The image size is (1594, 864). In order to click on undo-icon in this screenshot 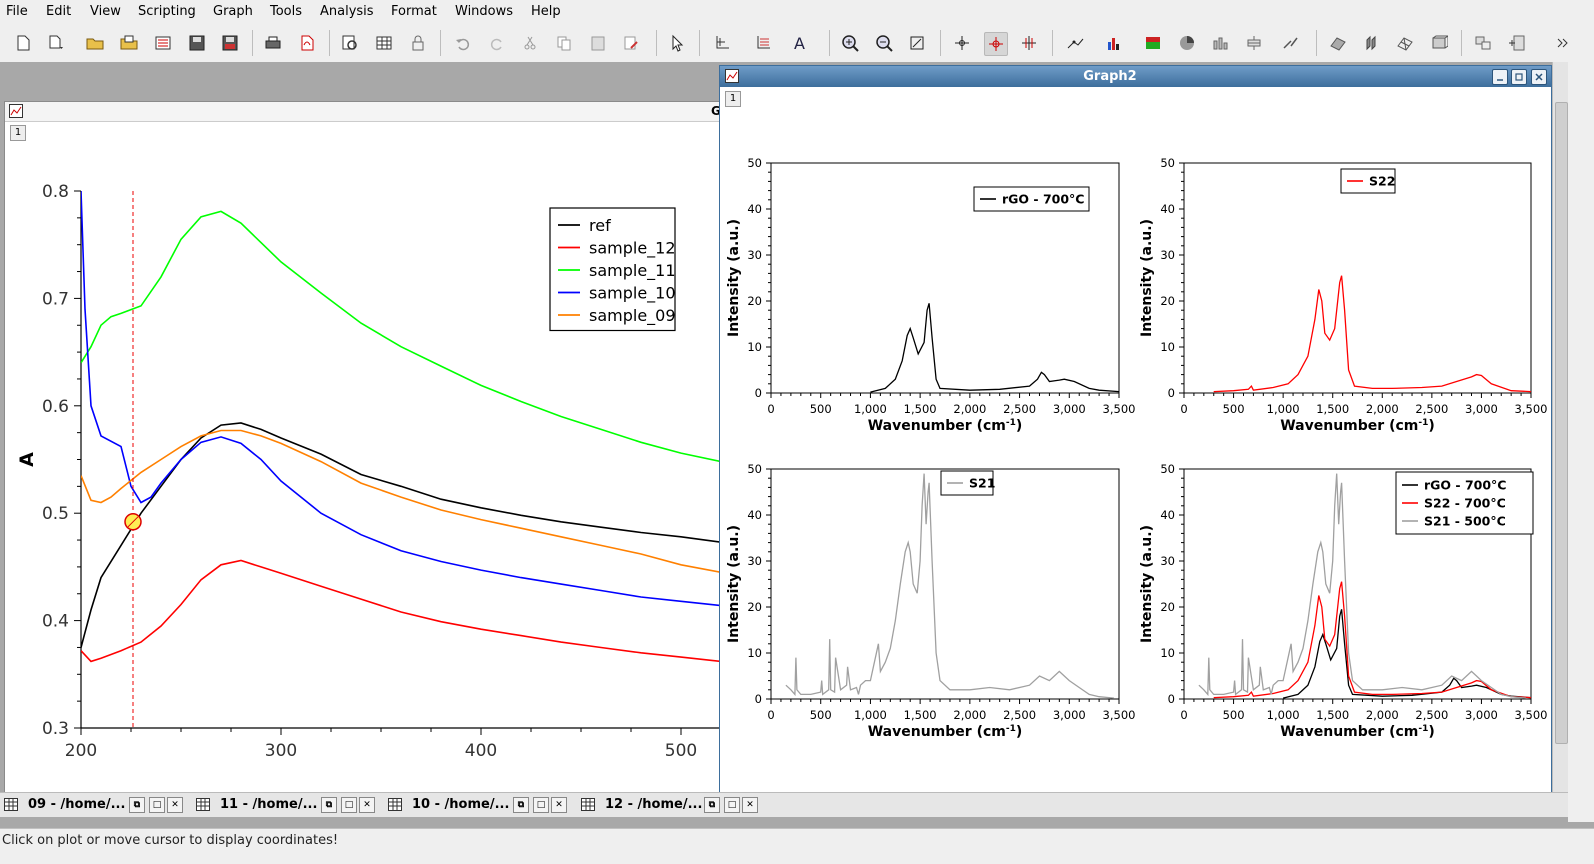, I will do `click(463, 43)`.